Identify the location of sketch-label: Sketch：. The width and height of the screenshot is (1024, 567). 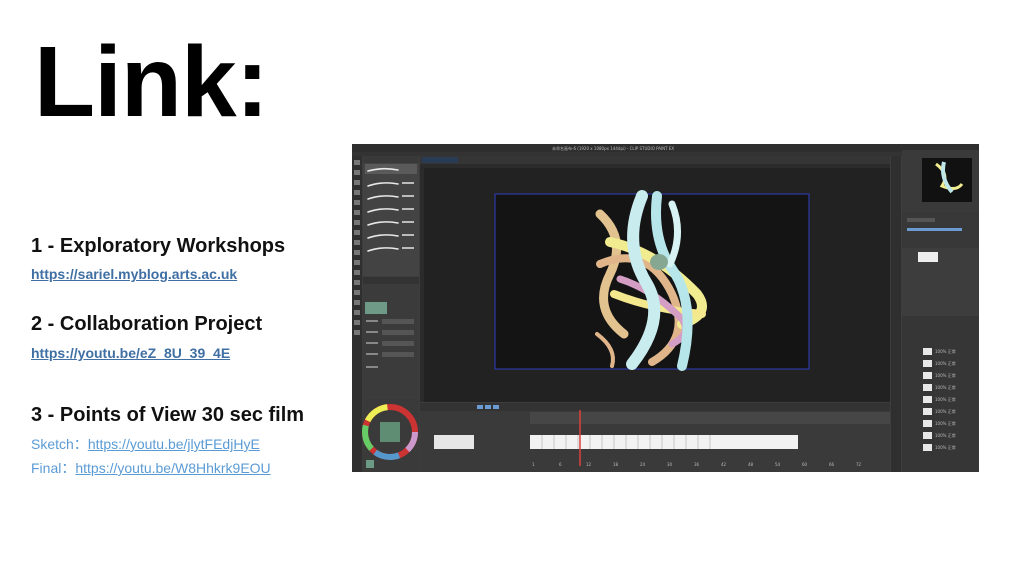
(59, 444).